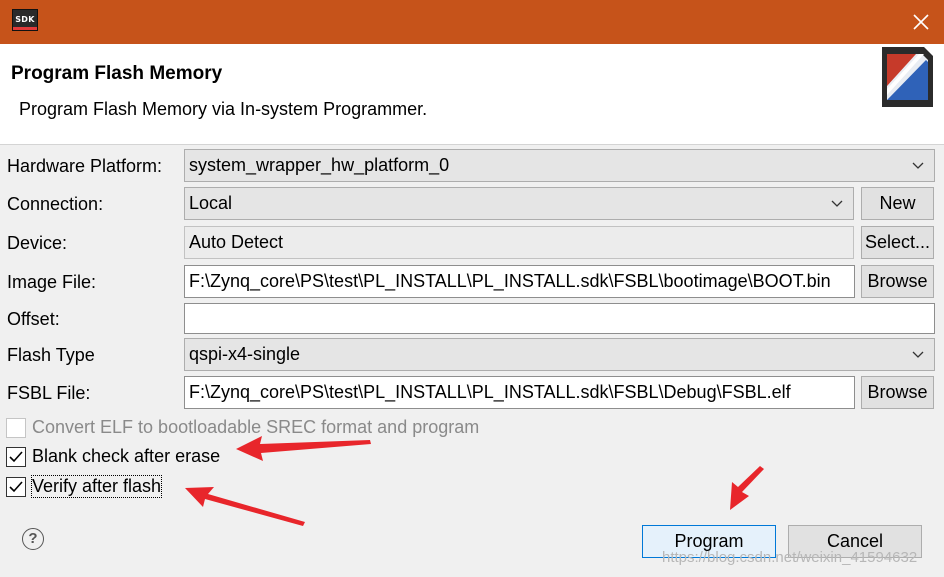  What do you see at coordinates (303, 448) in the screenshot?
I see `annotation-arrow-blank-check` at bounding box center [303, 448].